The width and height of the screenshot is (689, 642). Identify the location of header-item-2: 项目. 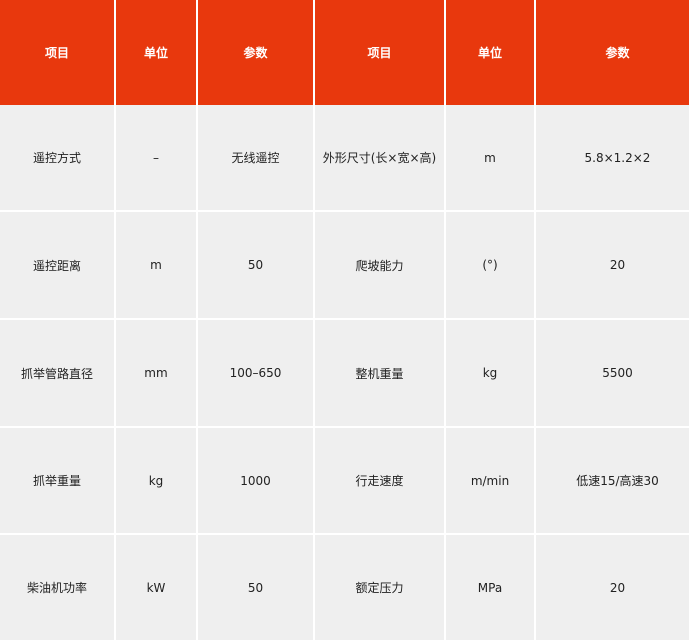
(379, 52).